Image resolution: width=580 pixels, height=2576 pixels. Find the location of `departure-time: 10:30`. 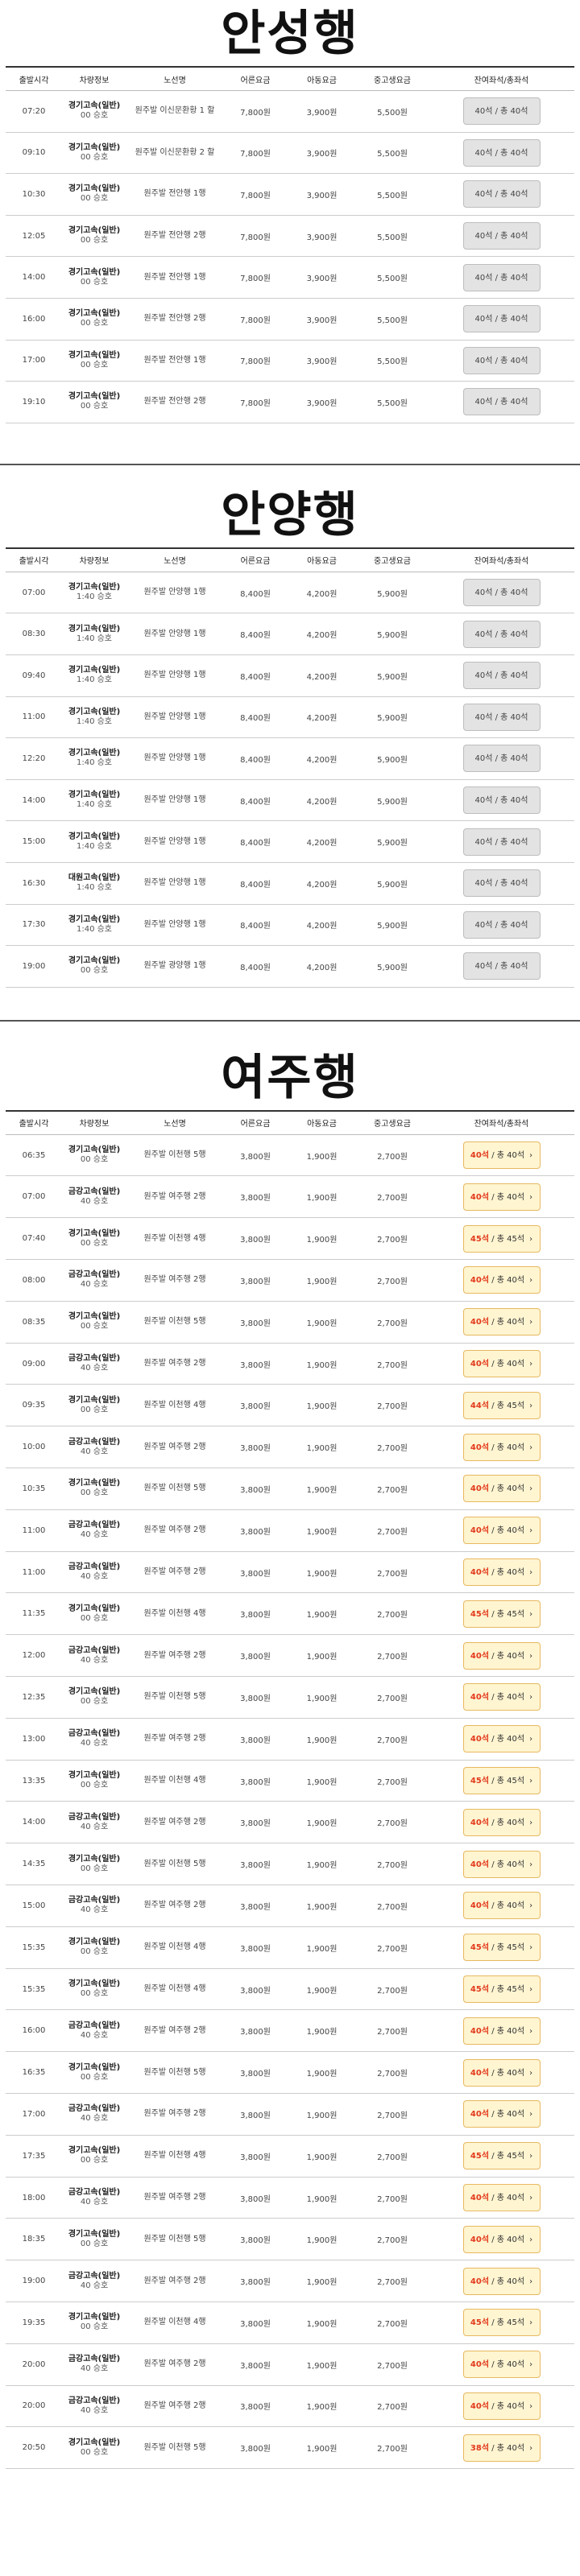

departure-time: 10:30 is located at coordinates (34, 194).